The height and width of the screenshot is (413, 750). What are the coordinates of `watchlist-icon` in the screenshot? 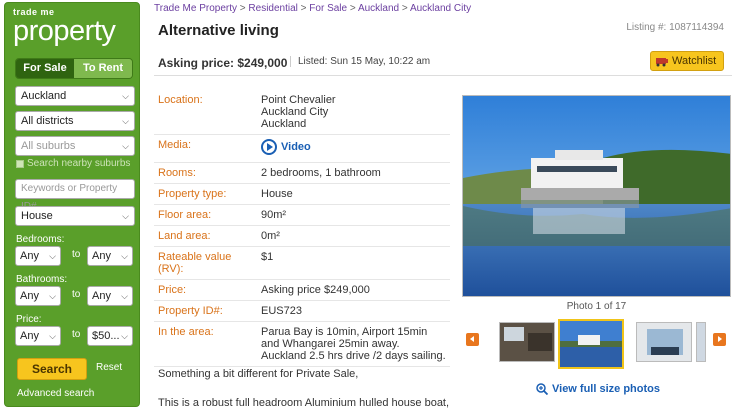 It's located at (662, 62).